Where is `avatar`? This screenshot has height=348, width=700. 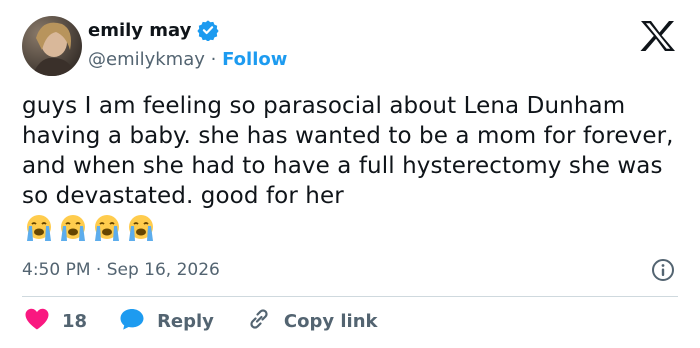 avatar is located at coordinates (52, 46).